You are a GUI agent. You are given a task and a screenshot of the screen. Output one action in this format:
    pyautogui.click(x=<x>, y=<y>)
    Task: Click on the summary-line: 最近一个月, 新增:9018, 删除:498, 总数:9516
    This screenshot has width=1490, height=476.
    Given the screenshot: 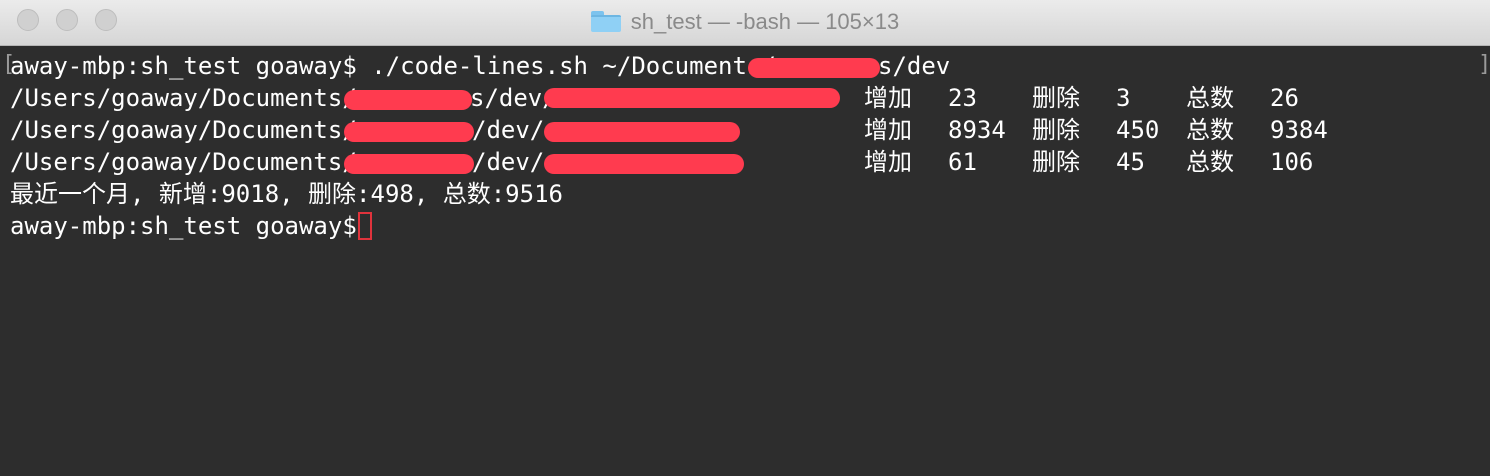 What is the action you would take?
    pyautogui.click(x=286, y=194)
    